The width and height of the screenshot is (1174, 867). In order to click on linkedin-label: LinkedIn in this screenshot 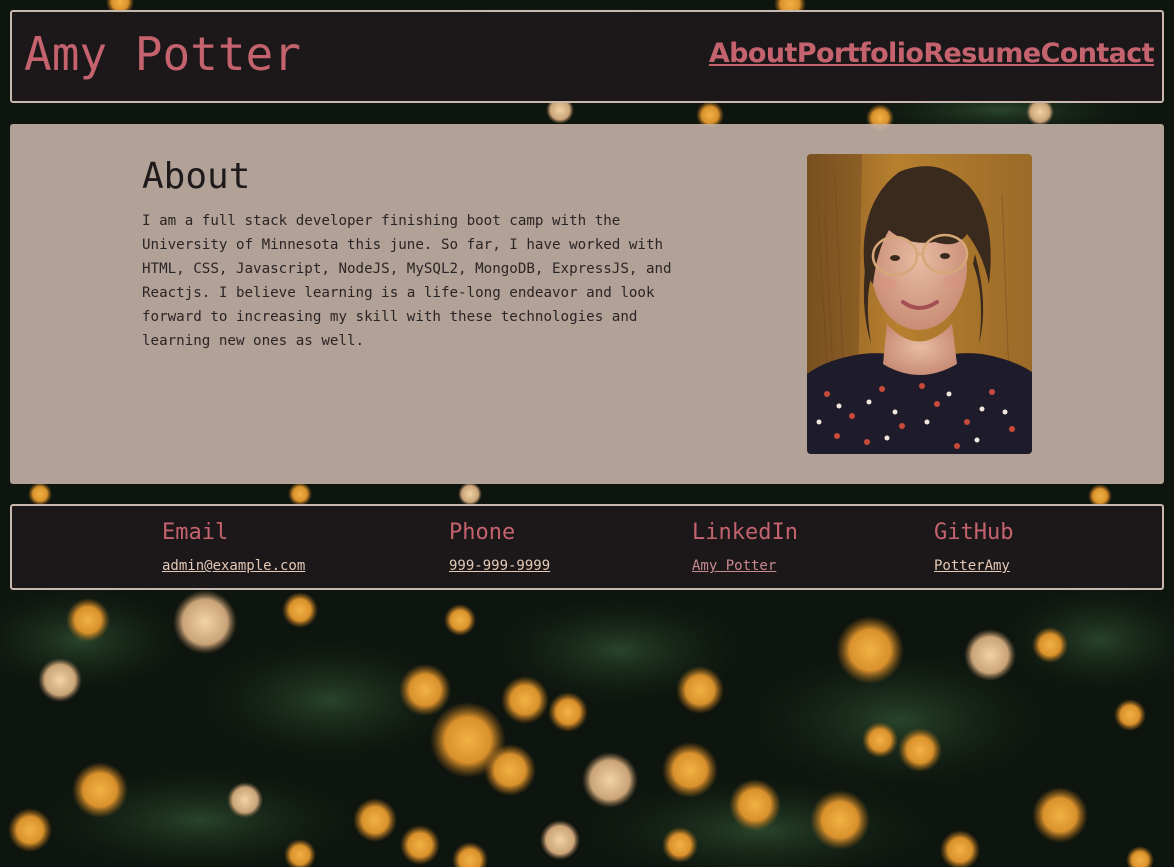, I will do `click(745, 532)`.